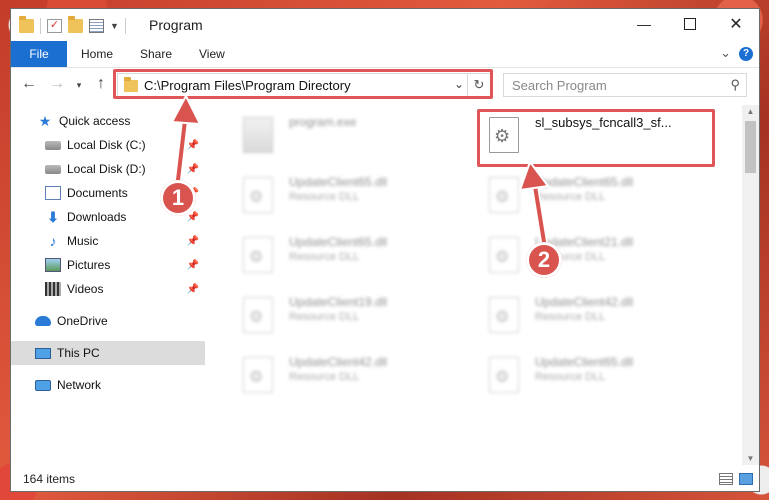 The width and height of the screenshot is (769, 500). What do you see at coordinates (89, 265) in the screenshot?
I see `sidebar-item-label: Pictures` at bounding box center [89, 265].